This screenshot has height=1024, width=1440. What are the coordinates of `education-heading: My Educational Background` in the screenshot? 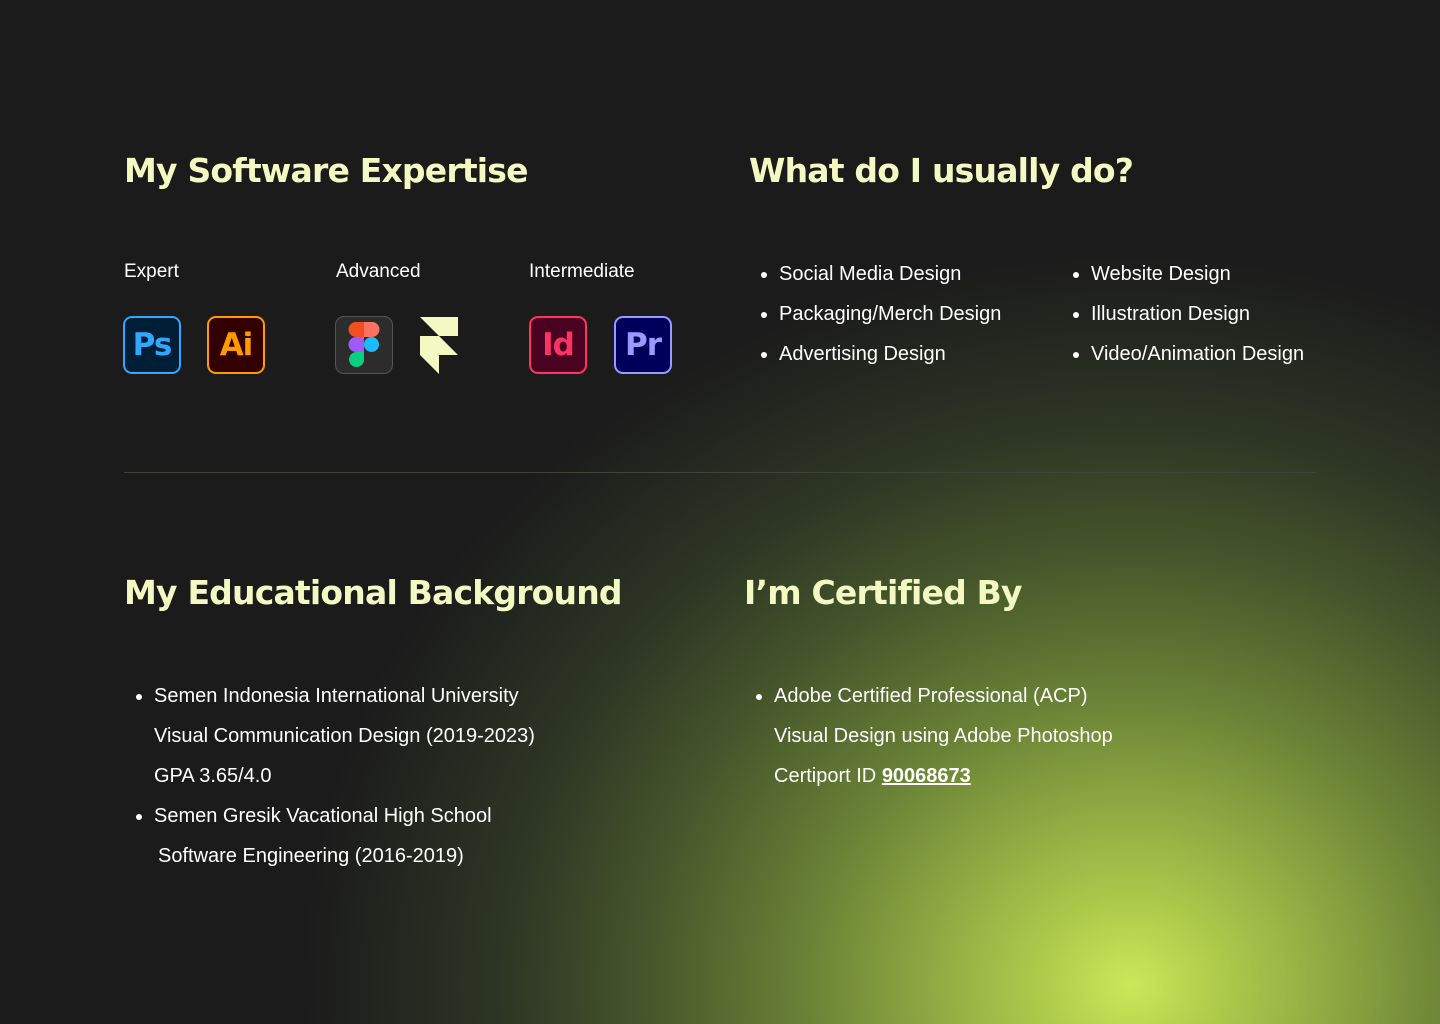 It's located at (373, 592).